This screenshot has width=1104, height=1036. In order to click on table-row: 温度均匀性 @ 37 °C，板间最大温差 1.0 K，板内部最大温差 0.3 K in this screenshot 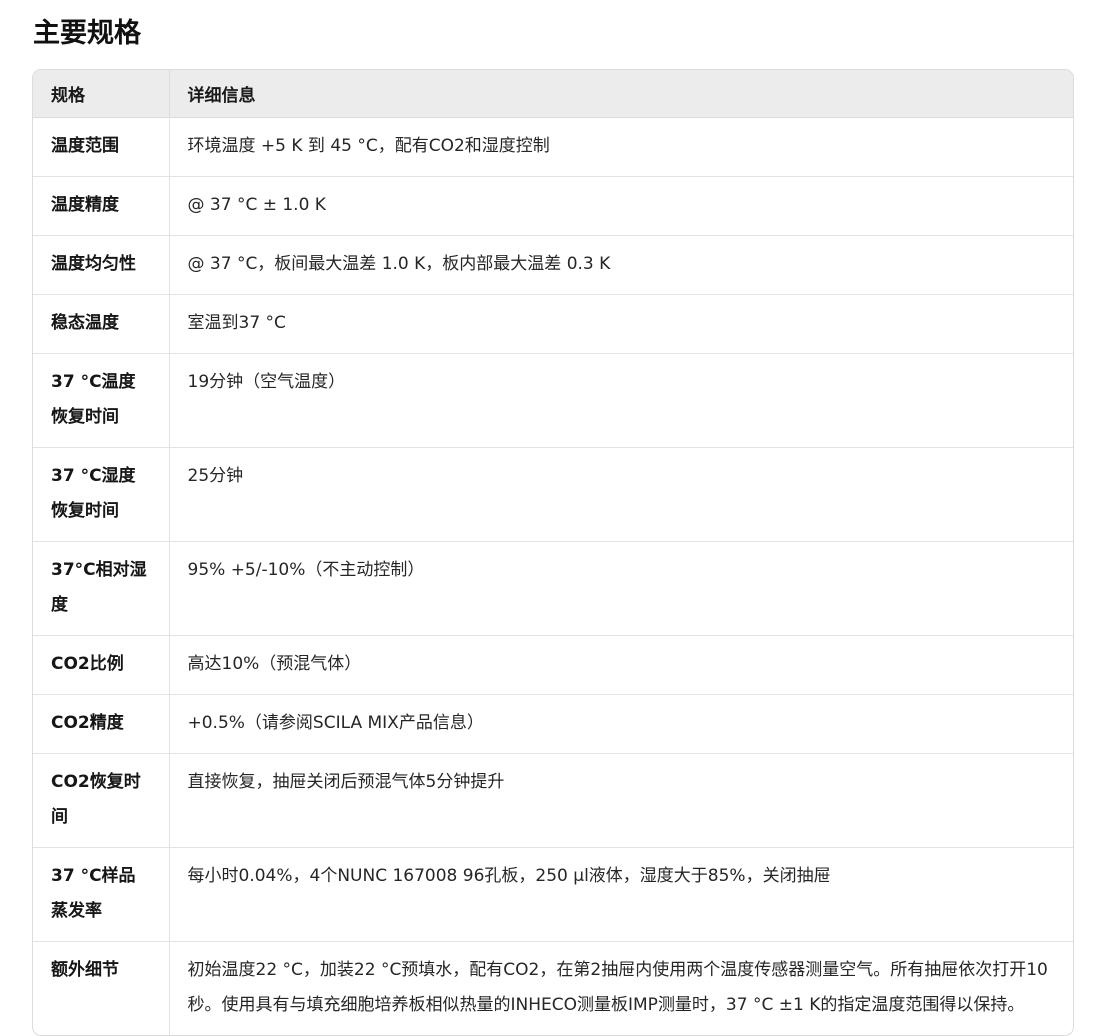, I will do `click(553, 265)`.